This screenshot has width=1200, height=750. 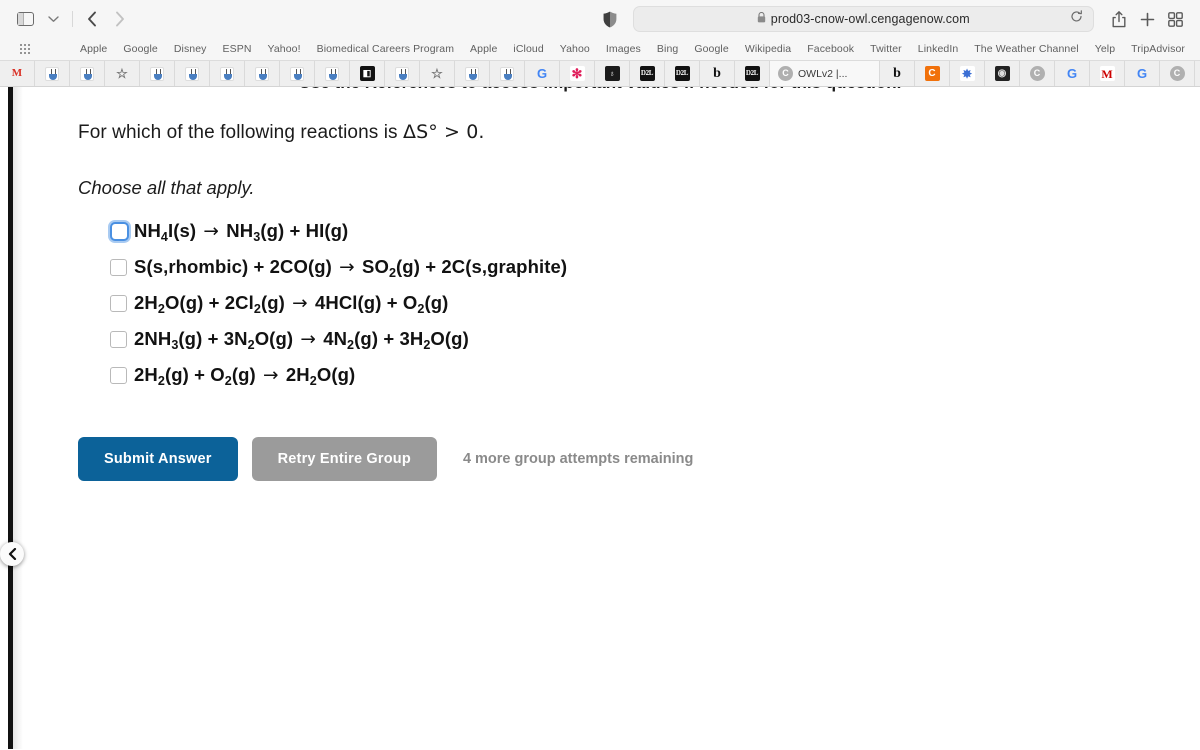 What do you see at coordinates (870, 19) in the screenshot?
I see `url-text: prod03-cnow-owl.cengagenow.com` at bounding box center [870, 19].